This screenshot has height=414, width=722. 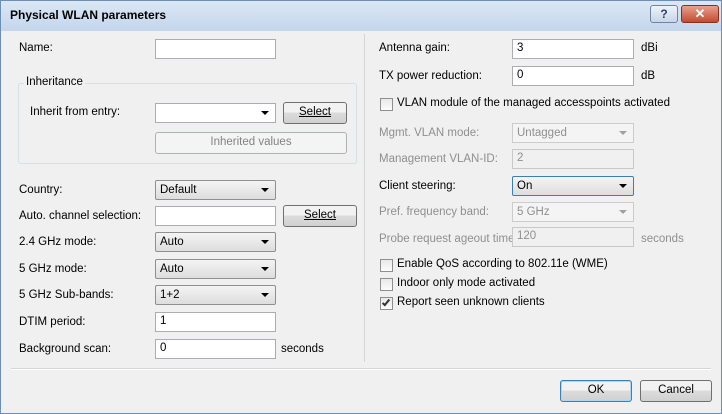 I want to click on inheritance-group-title: Inheritance, so click(x=54, y=82).